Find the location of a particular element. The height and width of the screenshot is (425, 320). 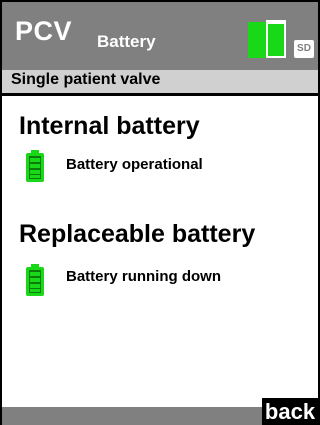

battery-level-icon is located at coordinates (267, 39).